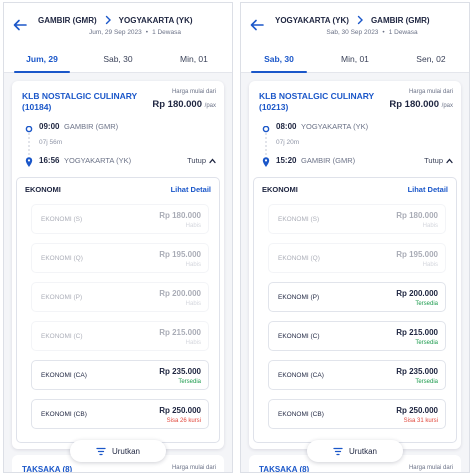 The image size is (474, 475). What do you see at coordinates (120, 414) in the screenshot?
I see `seat-class-row: EKONOMI (CB) Rp 250.000 Sisa 26 kursi` at bounding box center [120, 414].